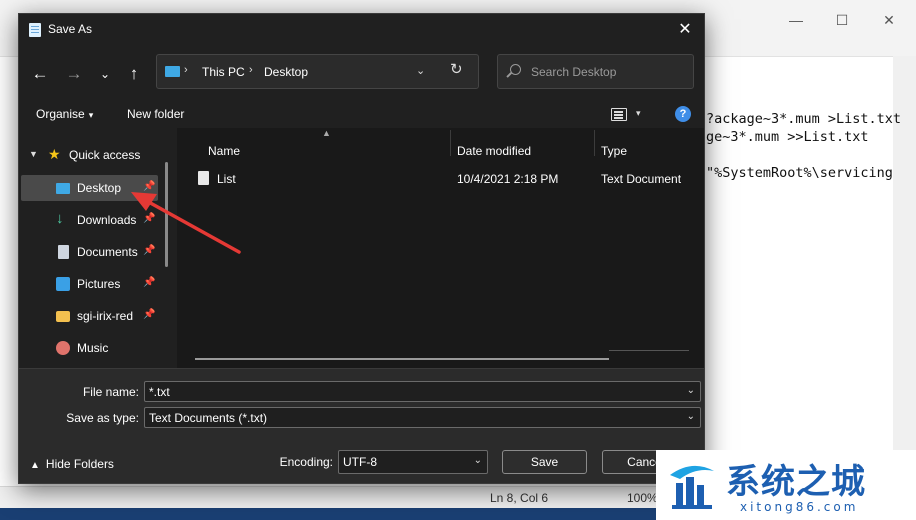 The width and height of the screenshot is (916, 520). Describe the element at coordinates (70, 29) in the screenshot. I see `dialog-title: Save As` at that location.